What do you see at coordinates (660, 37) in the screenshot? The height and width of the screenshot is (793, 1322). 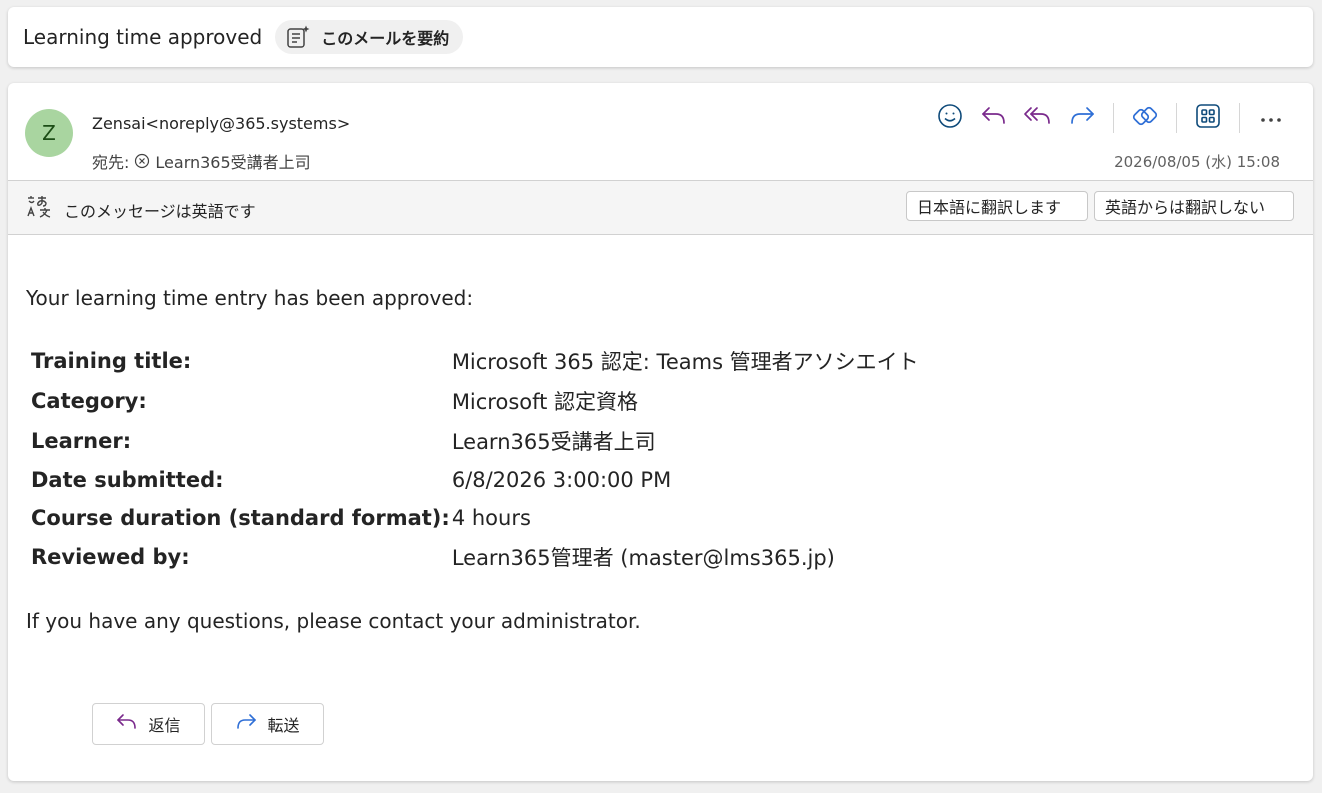 I see `subject-bar: Learning time approved このメールを要約` at bounding box center [660, 37].